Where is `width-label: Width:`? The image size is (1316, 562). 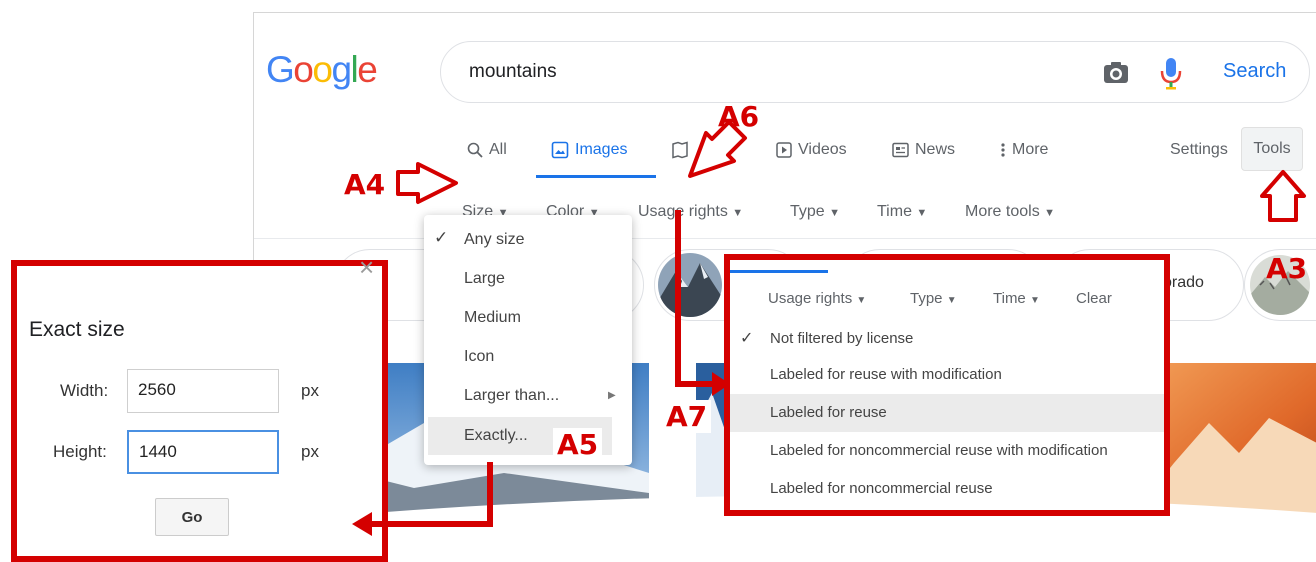
width-label: Width: is located at coordinates (84, 390).